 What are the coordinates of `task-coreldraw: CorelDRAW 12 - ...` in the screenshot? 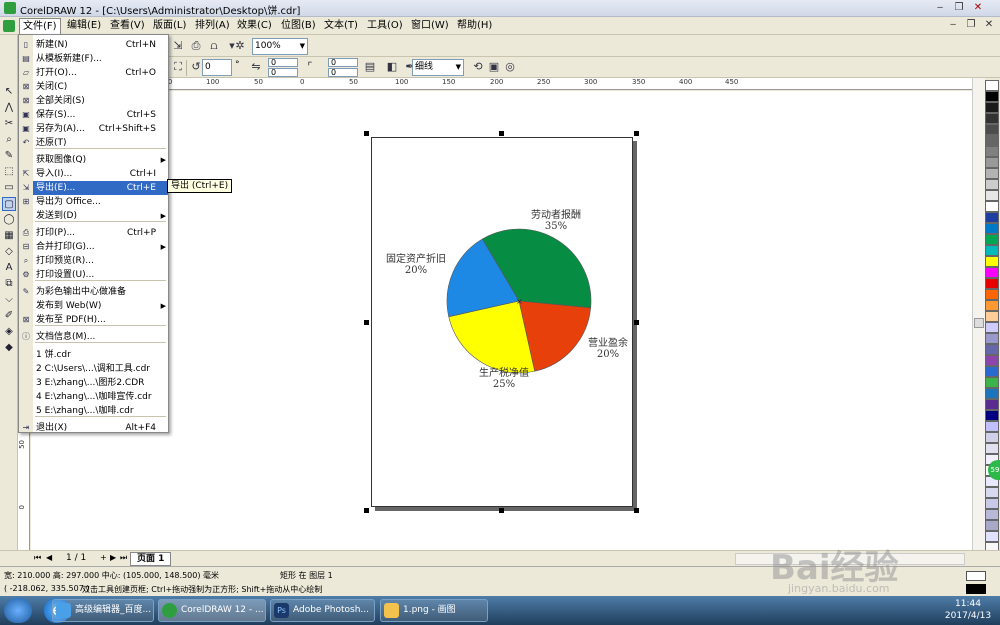 It's located at (212, 610).